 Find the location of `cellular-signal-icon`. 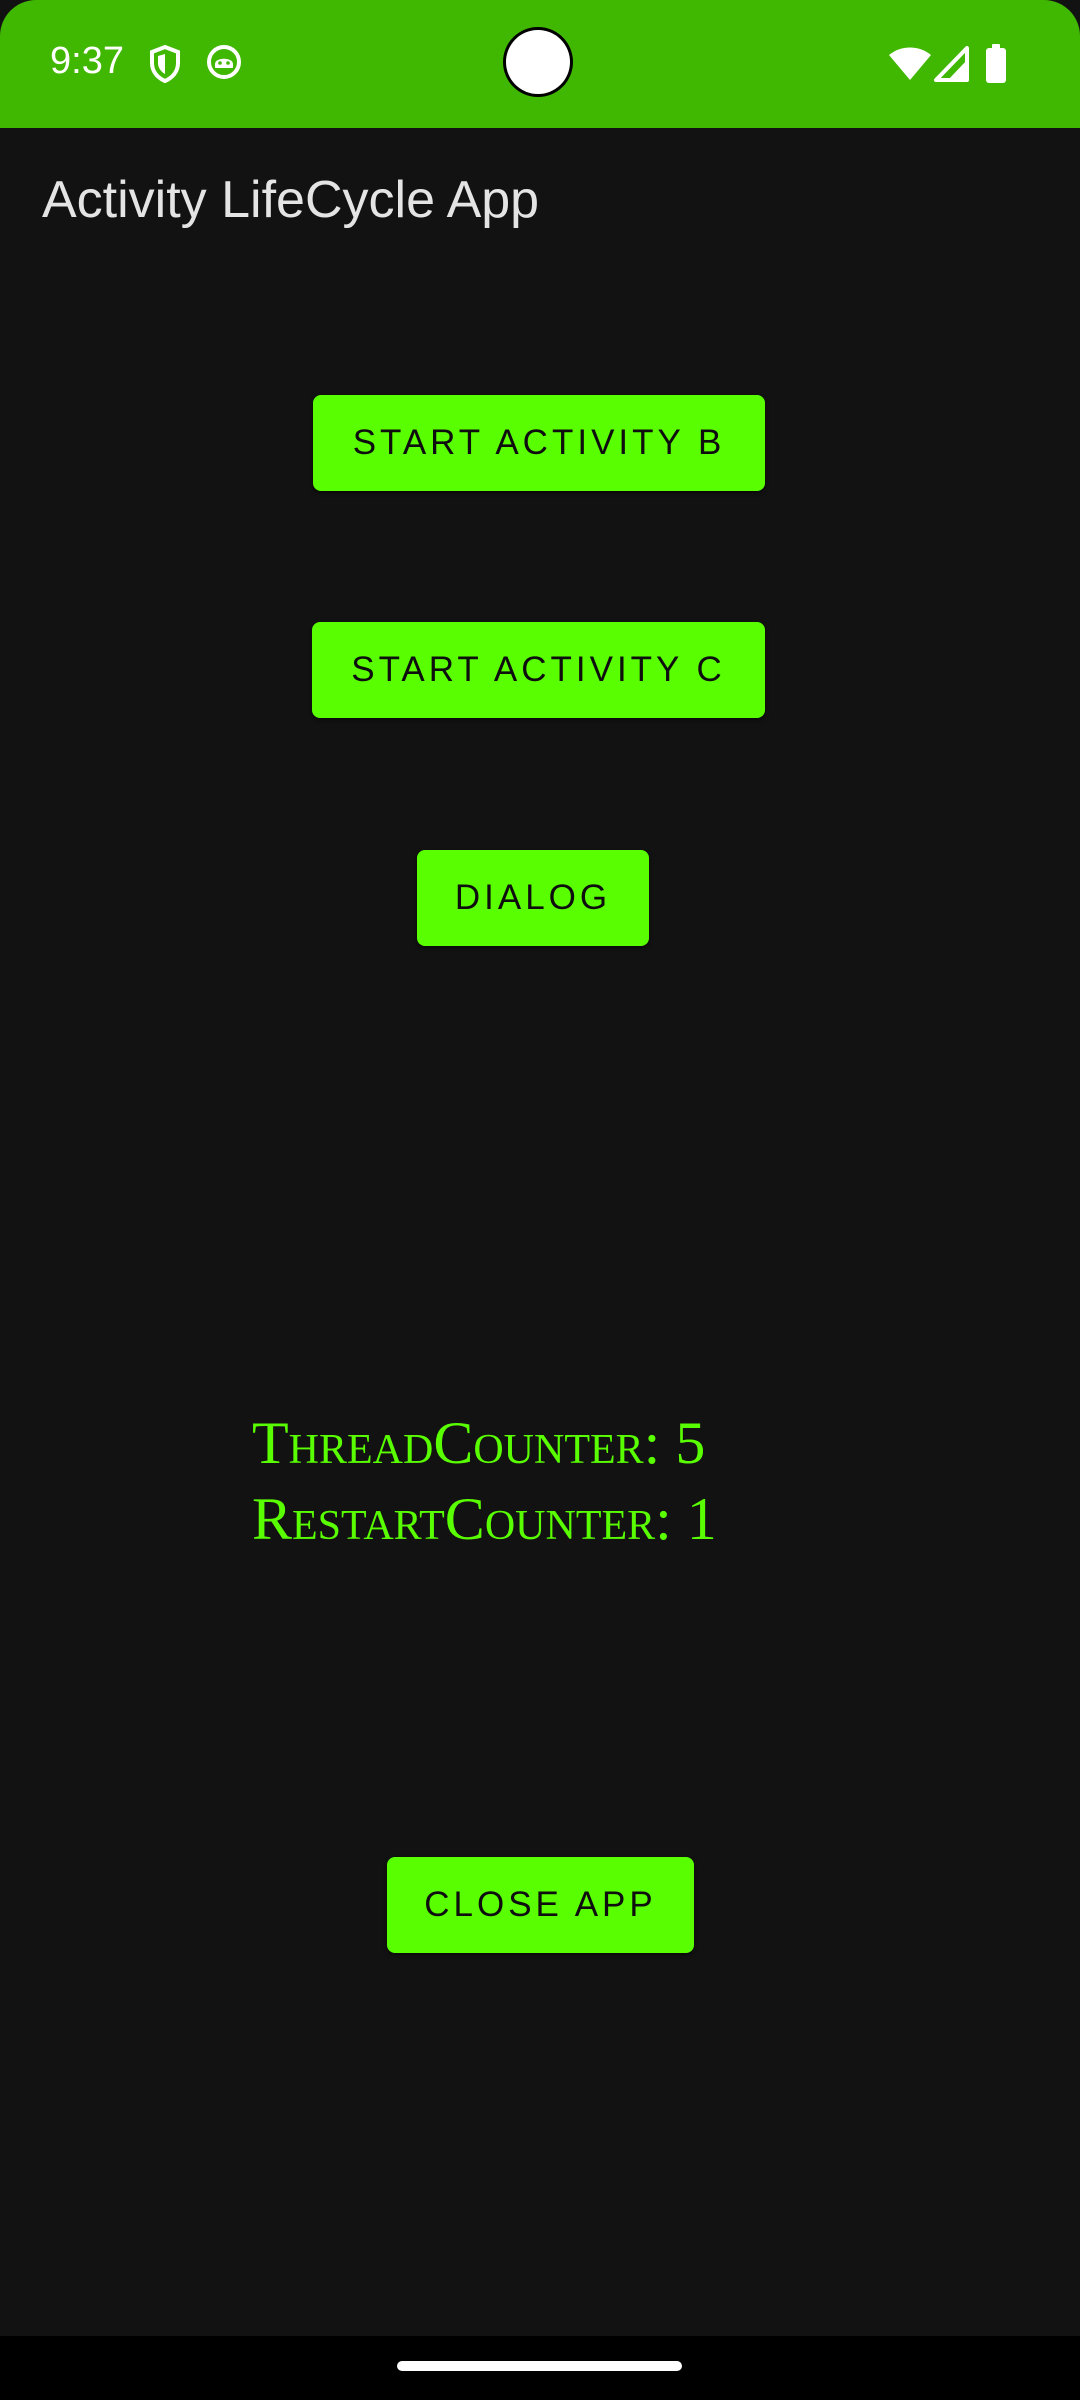

cellular-signal-icon is located at coordinates (952, 66).